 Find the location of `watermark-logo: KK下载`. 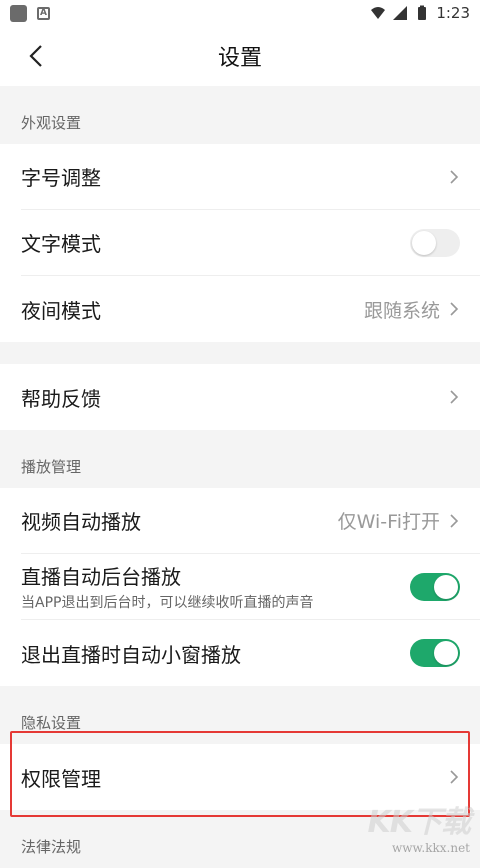

watermark-logo: KK下载 is located at coordinates (419, 819).